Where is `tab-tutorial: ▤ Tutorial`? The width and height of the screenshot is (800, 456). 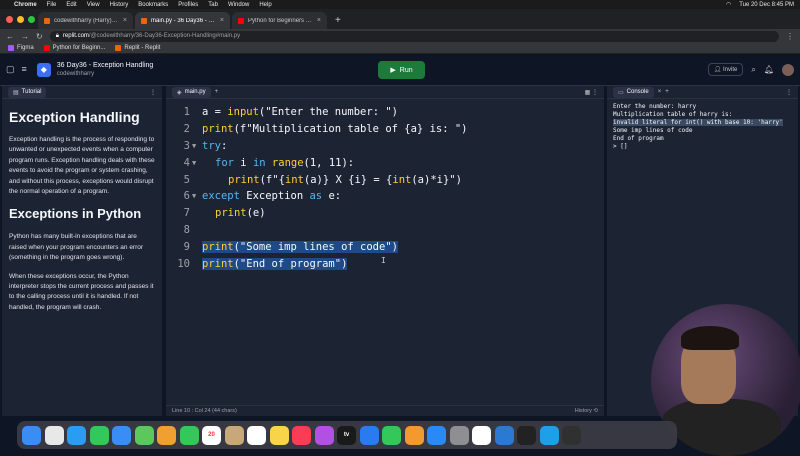
tab-tutorial: ▤ Tutorial is located at coordinates (27, 92).